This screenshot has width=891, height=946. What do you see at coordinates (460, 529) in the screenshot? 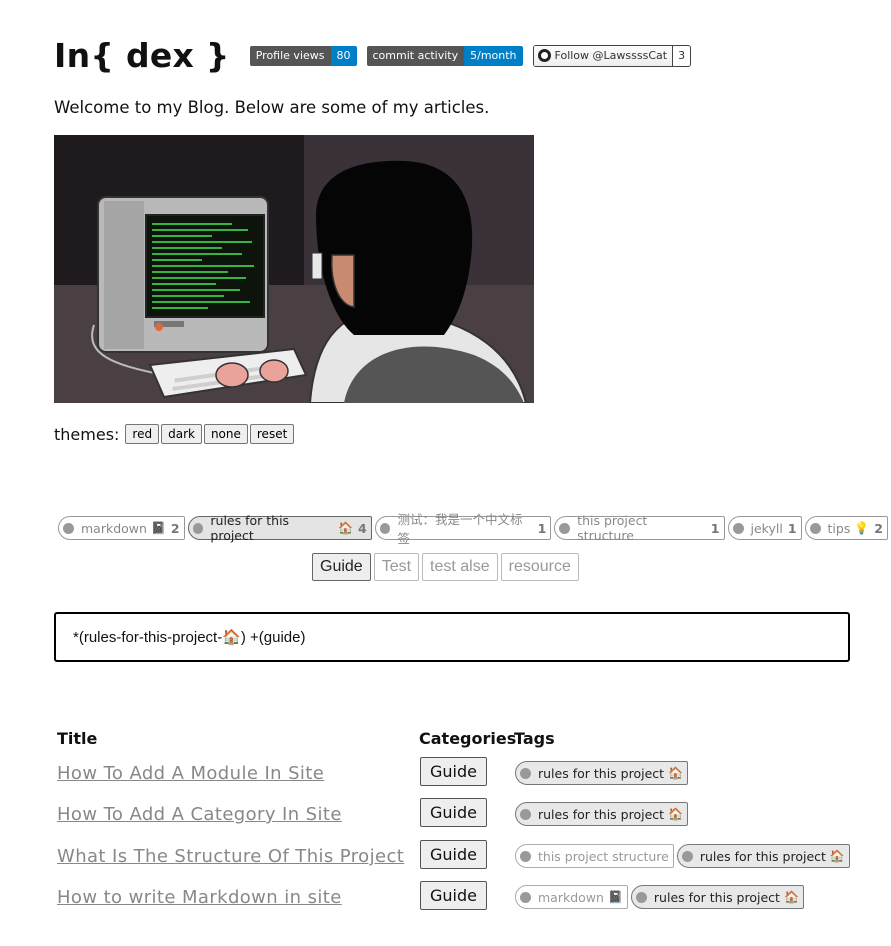
I see `tag-label: 测试：我是一个中文标签` at bounding box center [460, 529].